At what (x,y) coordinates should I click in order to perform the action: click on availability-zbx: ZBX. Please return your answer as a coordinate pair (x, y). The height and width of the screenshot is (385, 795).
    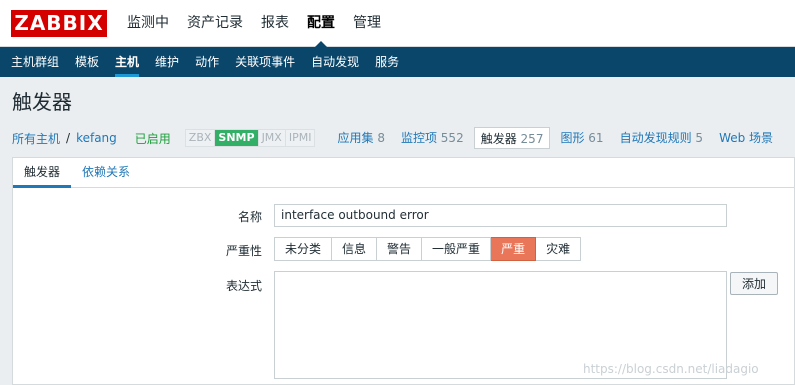
    Looking at the image, I should click on (200, 138).